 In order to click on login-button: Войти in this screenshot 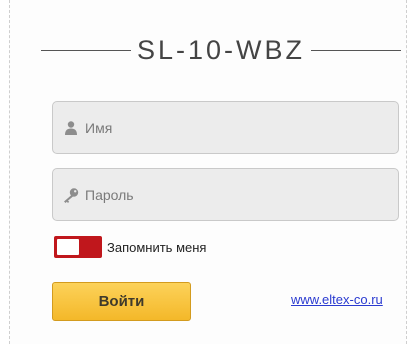, I will do `click(121, 301)`.